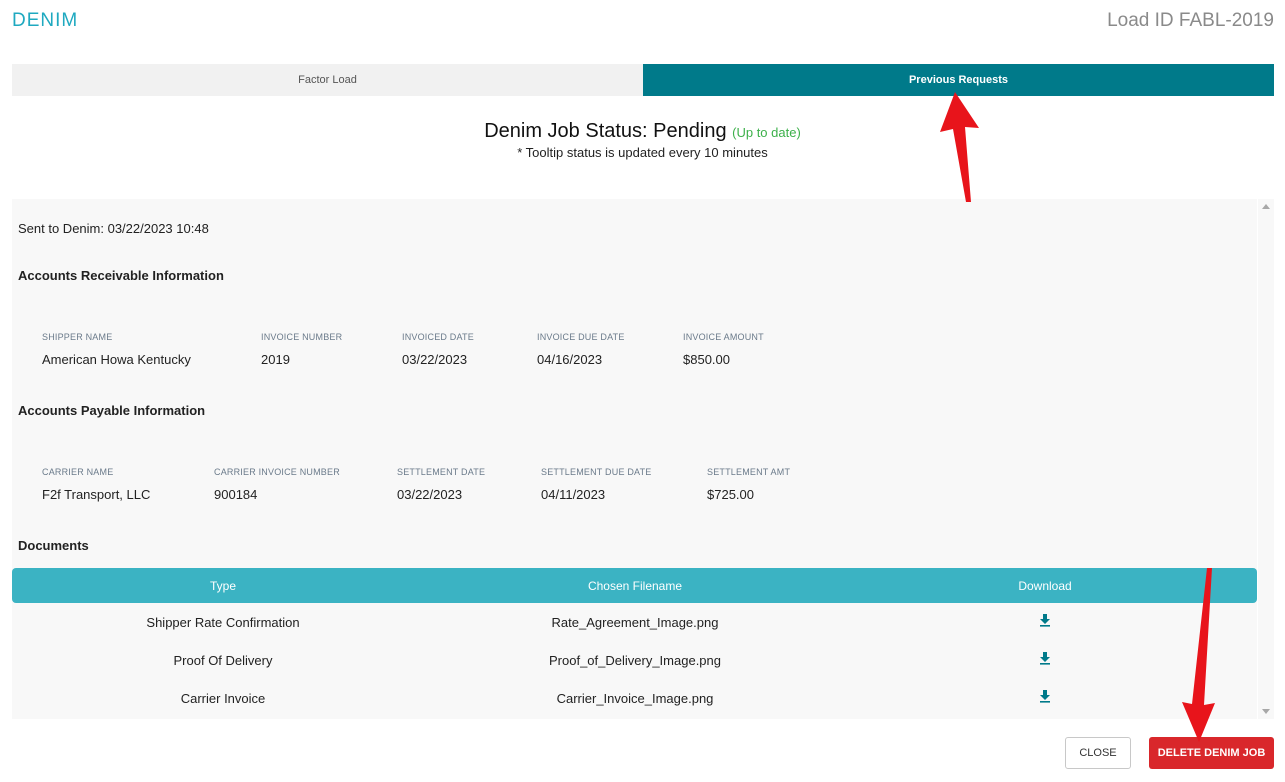 Image resolution: width=1285 pixels, height=782 pixels. I want to click on shipper-name-field: SHIPPER NAME American Howa Kentucky, so click(116, 349).